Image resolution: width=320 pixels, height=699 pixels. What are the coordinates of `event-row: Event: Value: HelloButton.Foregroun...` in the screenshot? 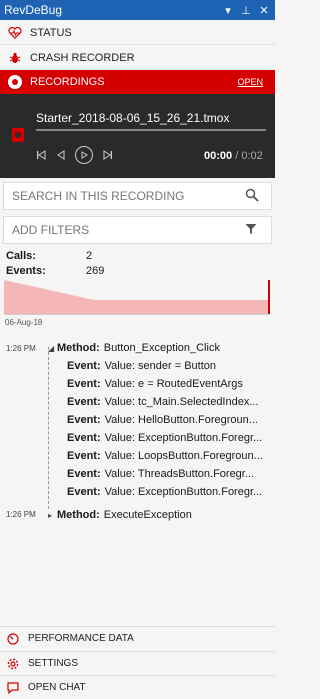 It's located at (169, 420).